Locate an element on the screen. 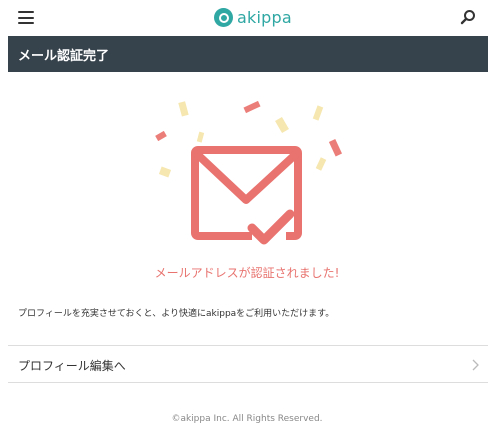 This screenshot has height=437, width=494. logo-mark-icon is located at coordinates (223, 17).